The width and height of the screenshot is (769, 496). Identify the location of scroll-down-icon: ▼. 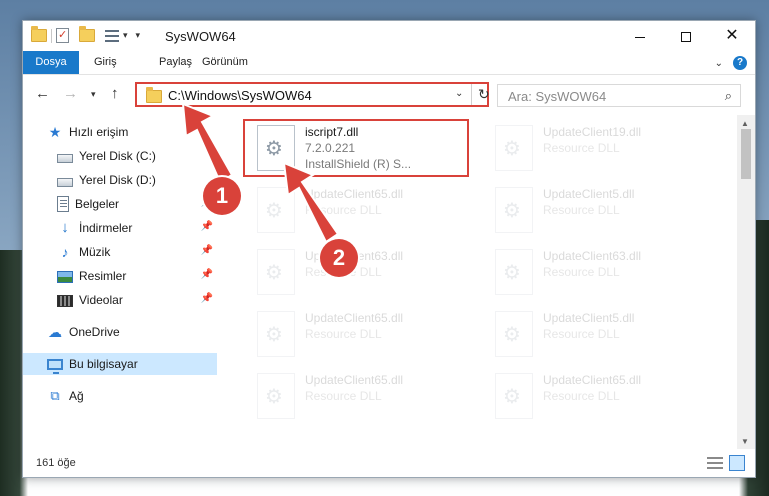
(745, 441).